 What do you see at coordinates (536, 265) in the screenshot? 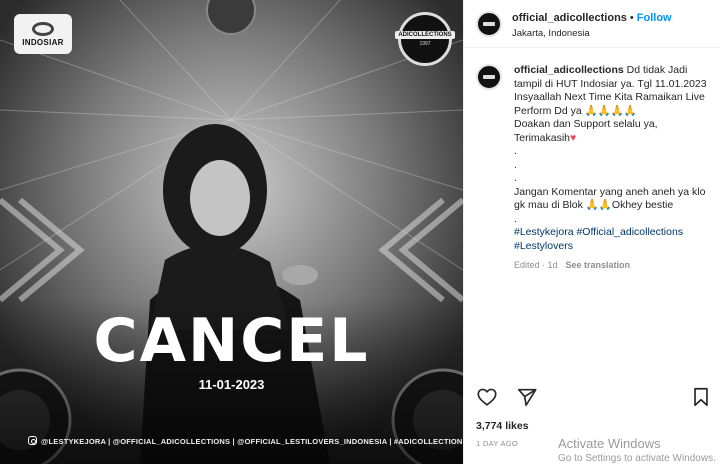
I see `edited-label: Edited · 1d` at bounding box center [536, 265].